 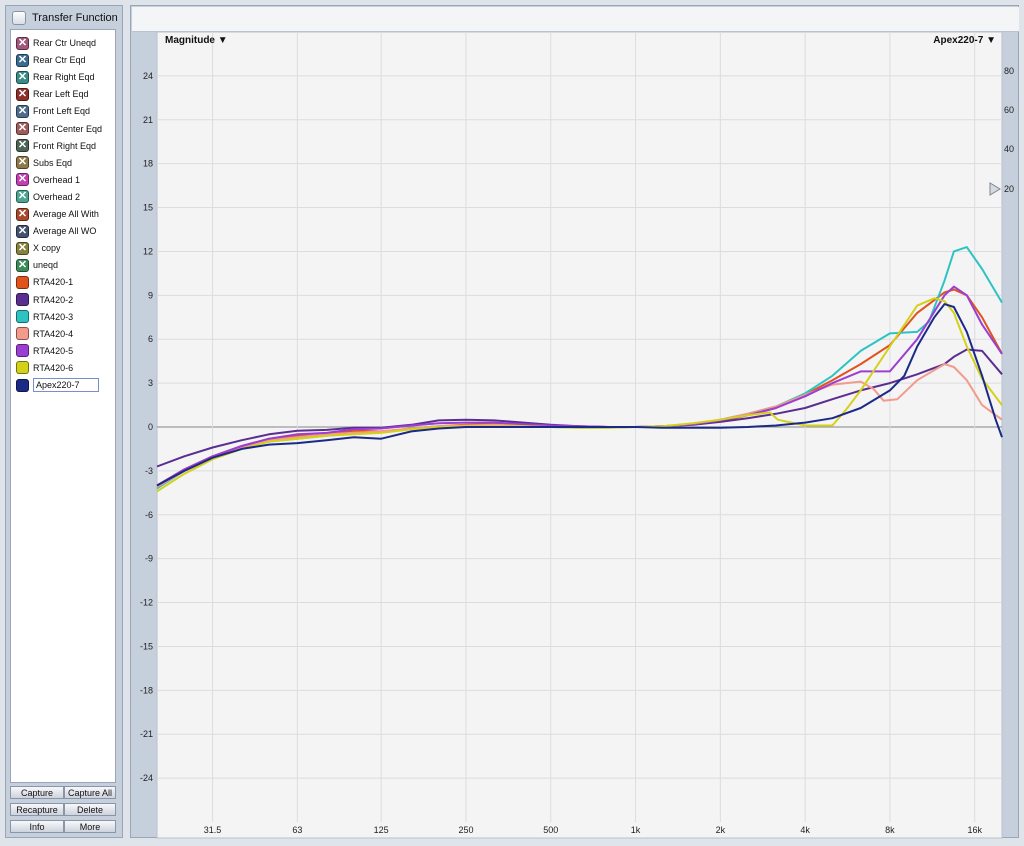 I want to click on x-tick-label: 2k, so click(x=721, y=830).